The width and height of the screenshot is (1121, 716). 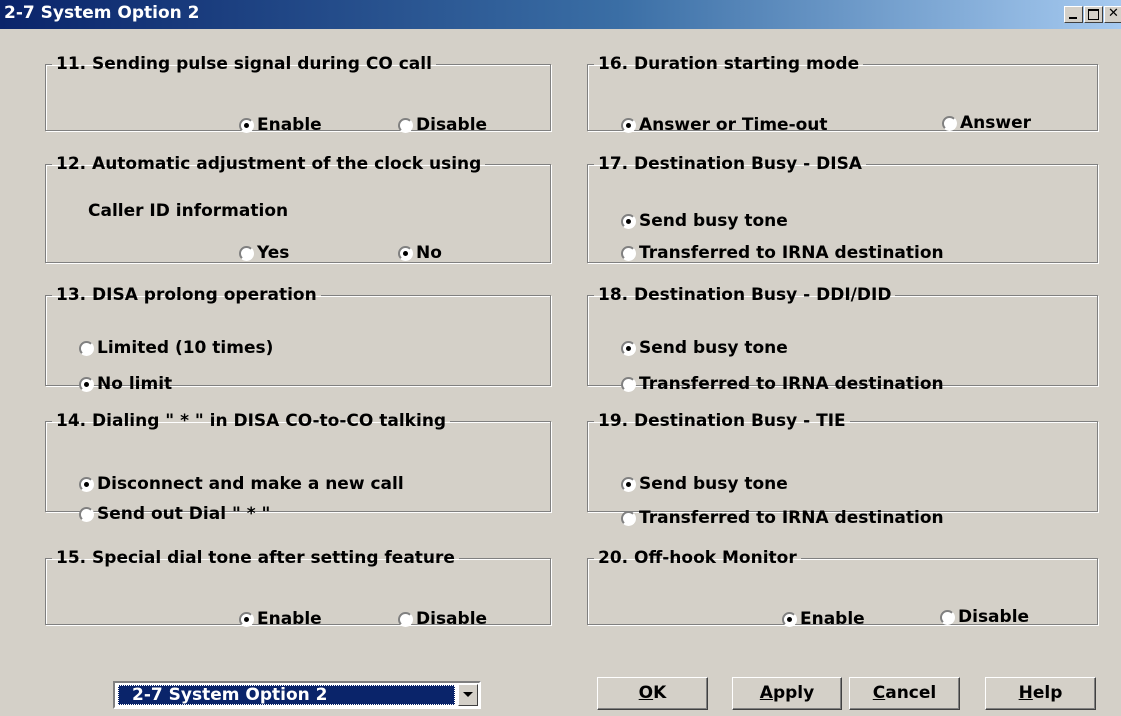 I want to click on radio-answer: Answer, so click(x=986, y=123).